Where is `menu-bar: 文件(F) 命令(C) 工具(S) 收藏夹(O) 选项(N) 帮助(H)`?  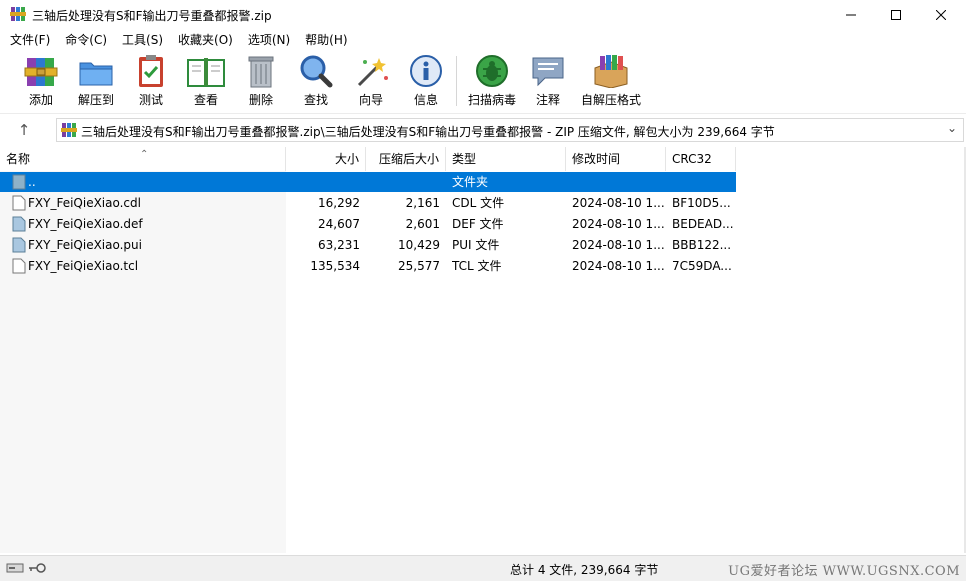 menu-bar: 文件(F) 命令(C) 工具(S) 收藏夹(O) 选项(N) 帮助(H) is located at coordinates (483, 40).